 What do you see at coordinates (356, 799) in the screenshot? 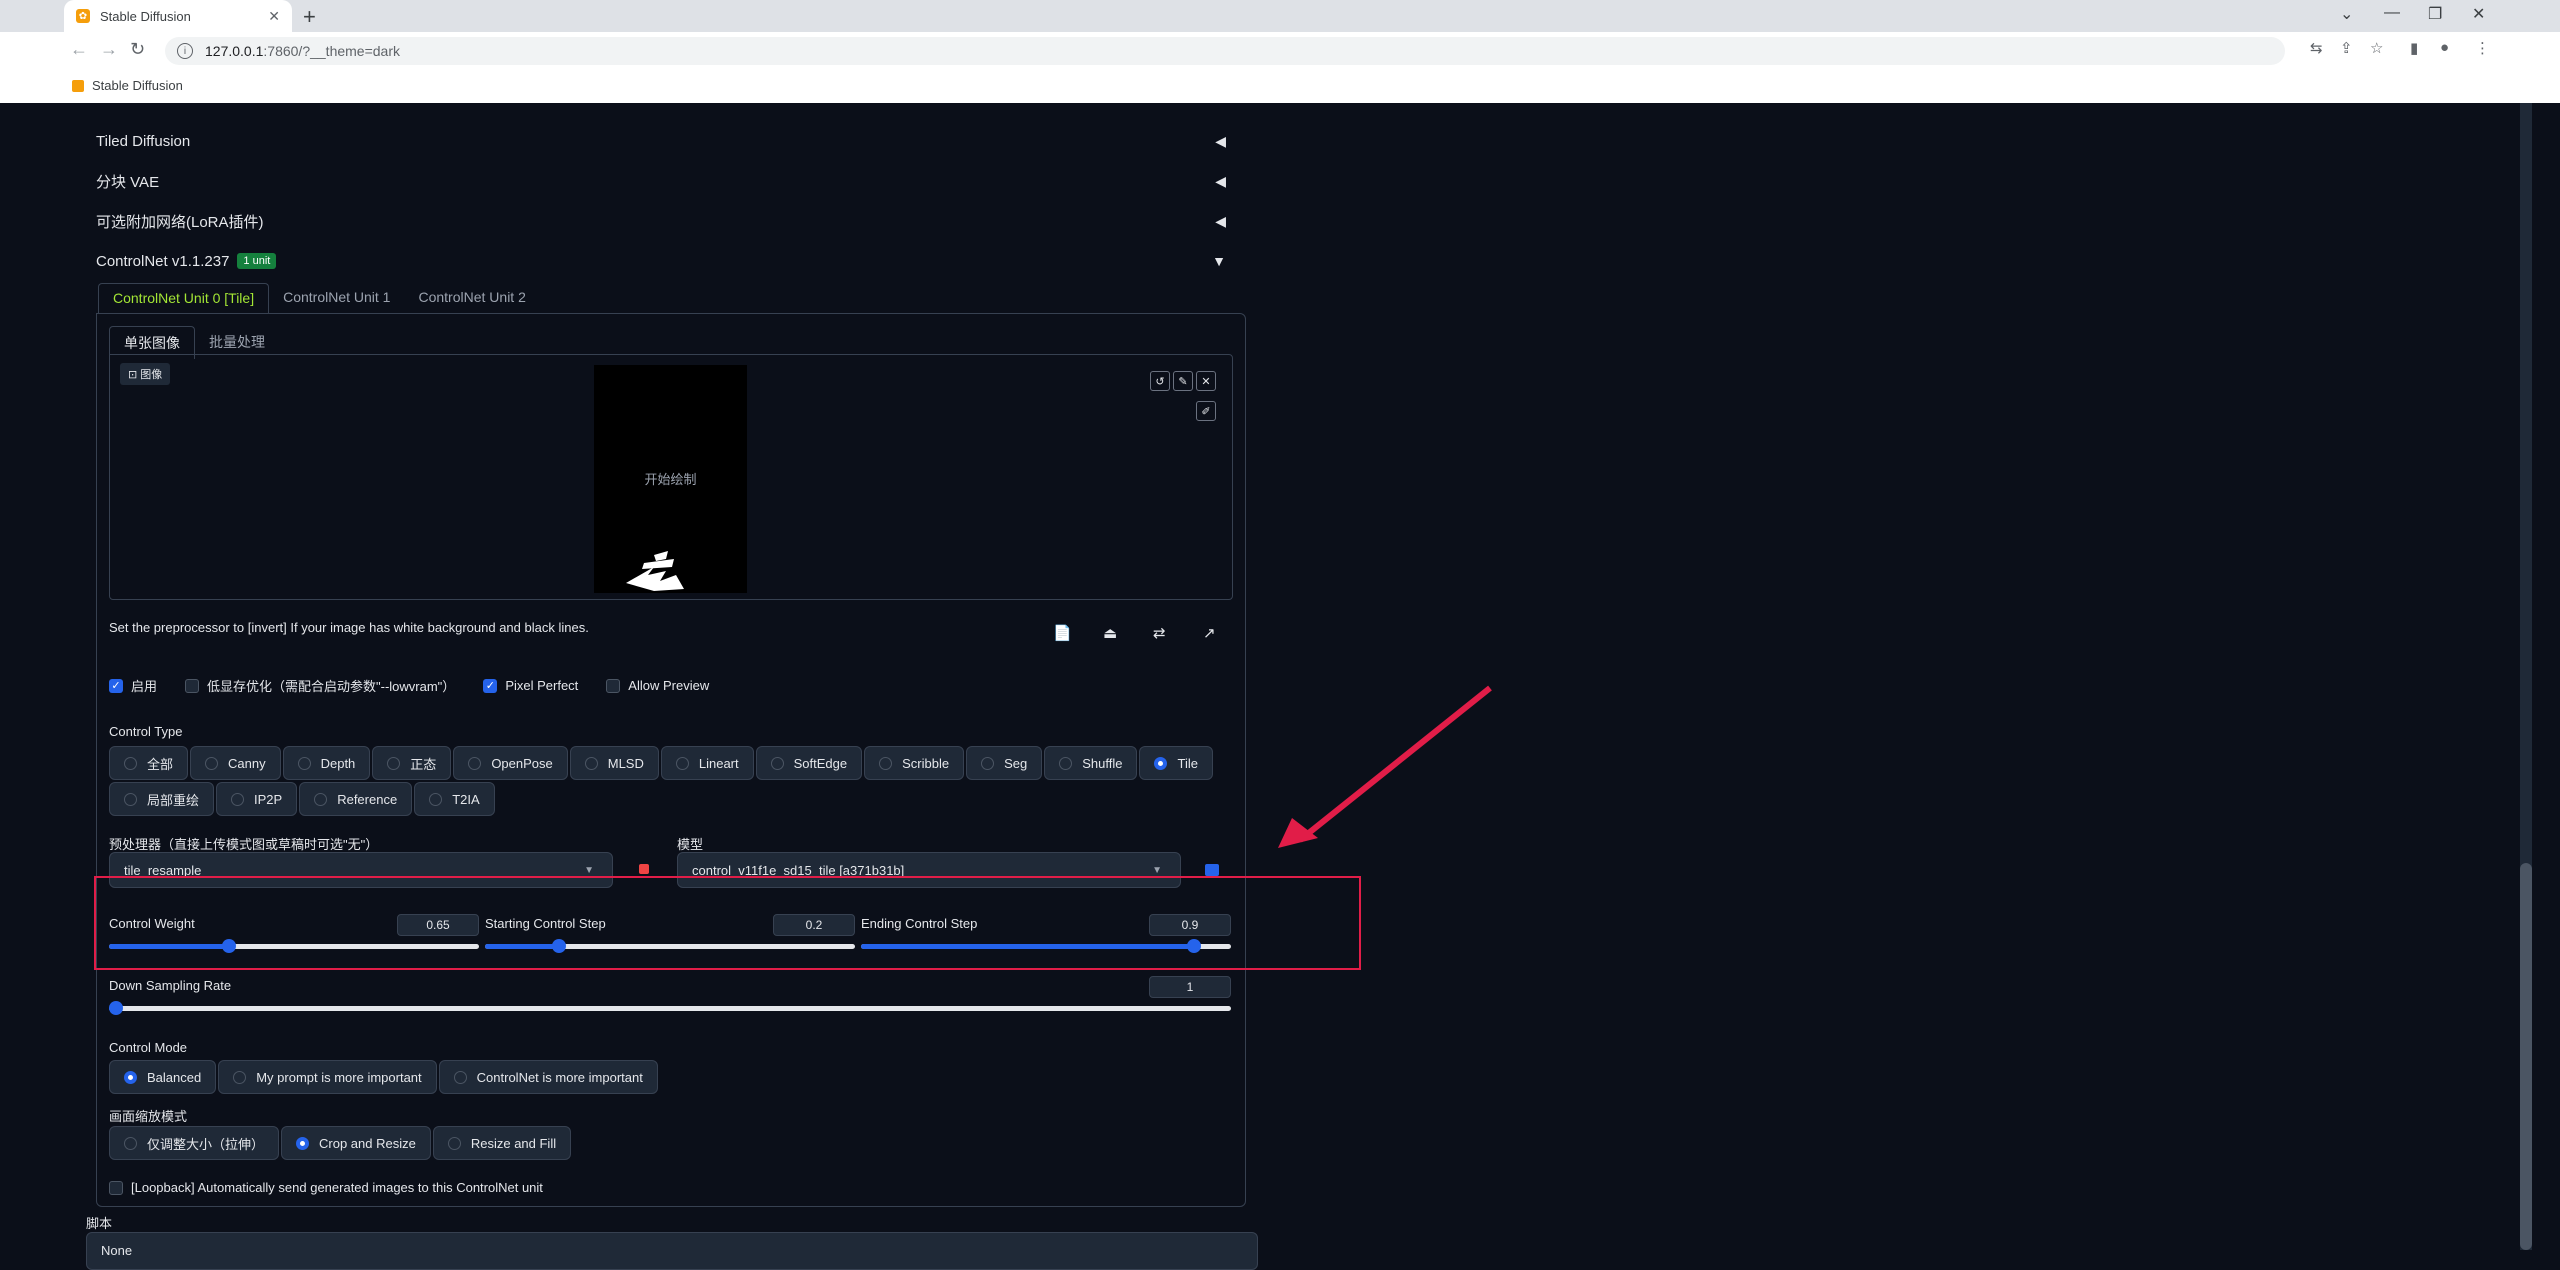
I see `control-type-radio-14: Reference` at bounding box center [356, 799].